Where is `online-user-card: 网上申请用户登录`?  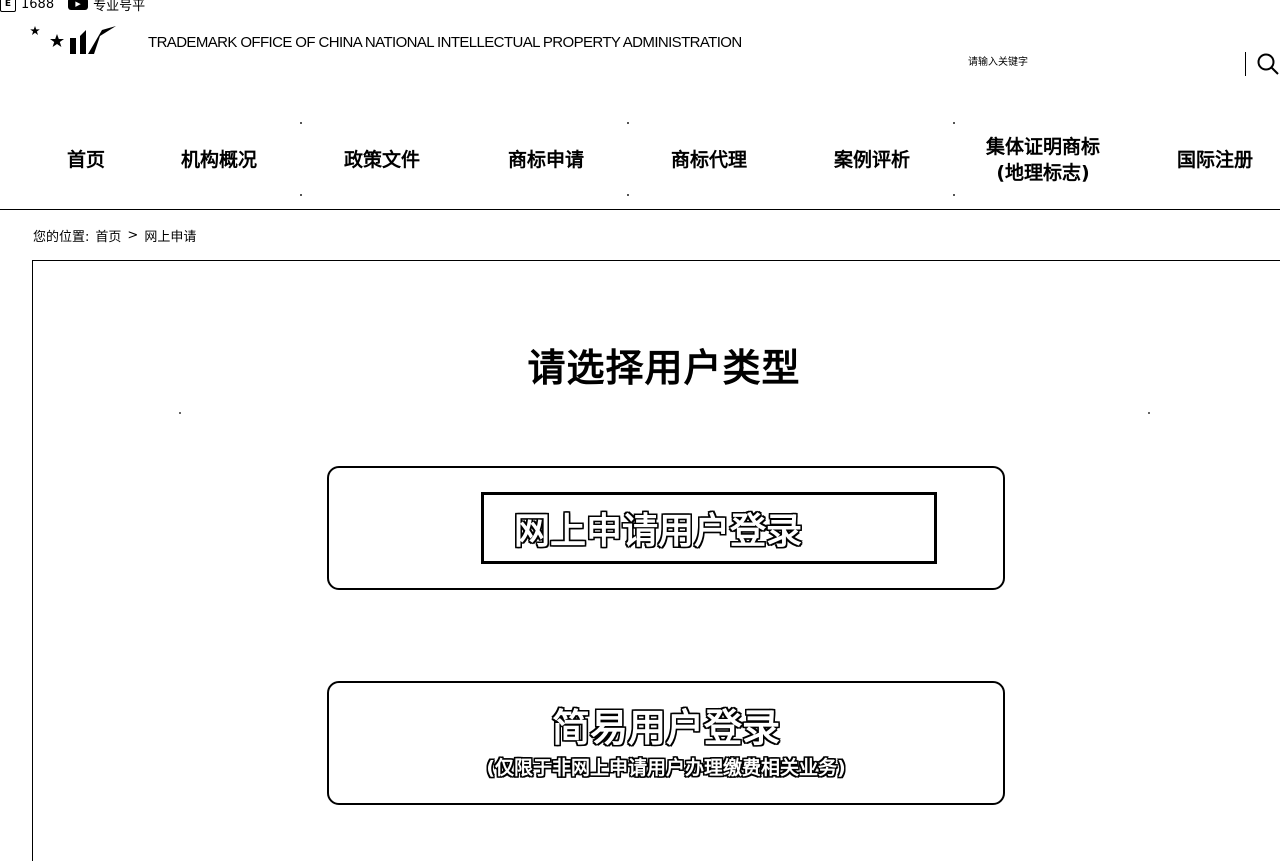 online-user-card: 网上申请用户登录 is located at coordinates (666, 528).